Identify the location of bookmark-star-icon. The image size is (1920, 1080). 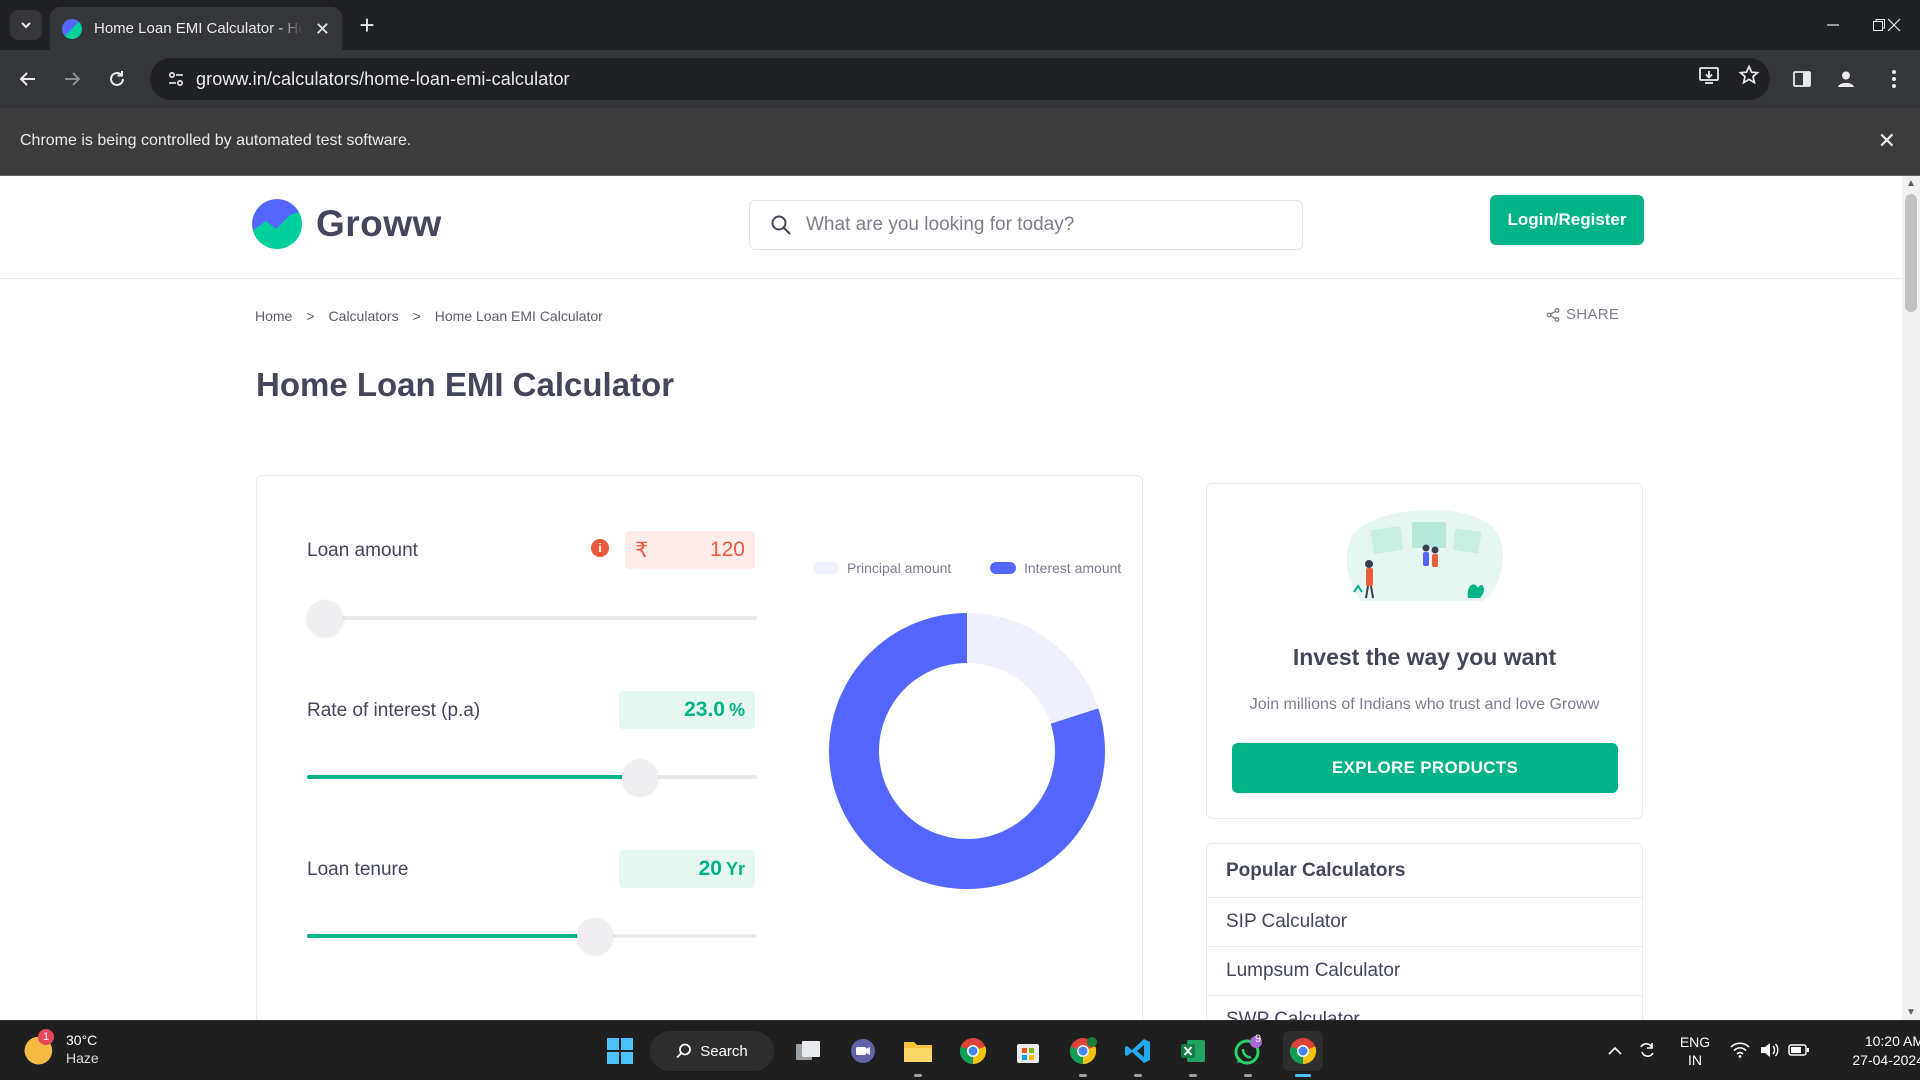
(1749, 78).